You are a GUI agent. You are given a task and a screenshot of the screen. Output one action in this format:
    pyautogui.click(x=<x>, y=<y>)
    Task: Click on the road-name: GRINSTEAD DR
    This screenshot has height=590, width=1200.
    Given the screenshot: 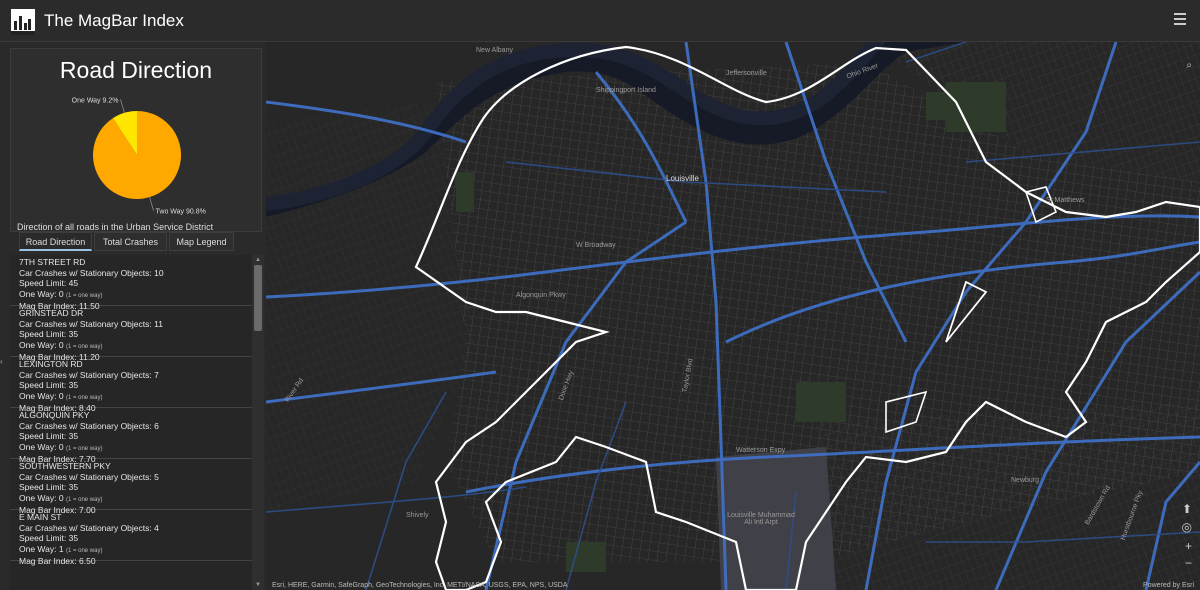 What is the action you would take?
    pyautogui.click(x=51, y=313)
    